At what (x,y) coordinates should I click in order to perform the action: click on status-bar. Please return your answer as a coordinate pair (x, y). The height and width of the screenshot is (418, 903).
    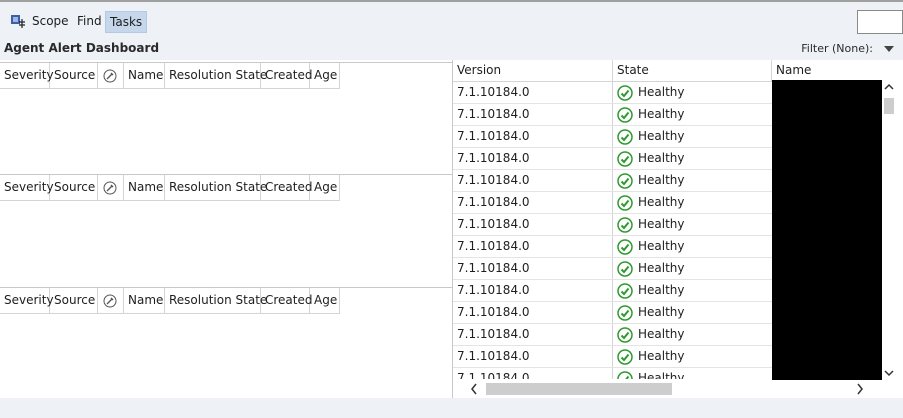
    Looking at the image, I should click on (451, 408).